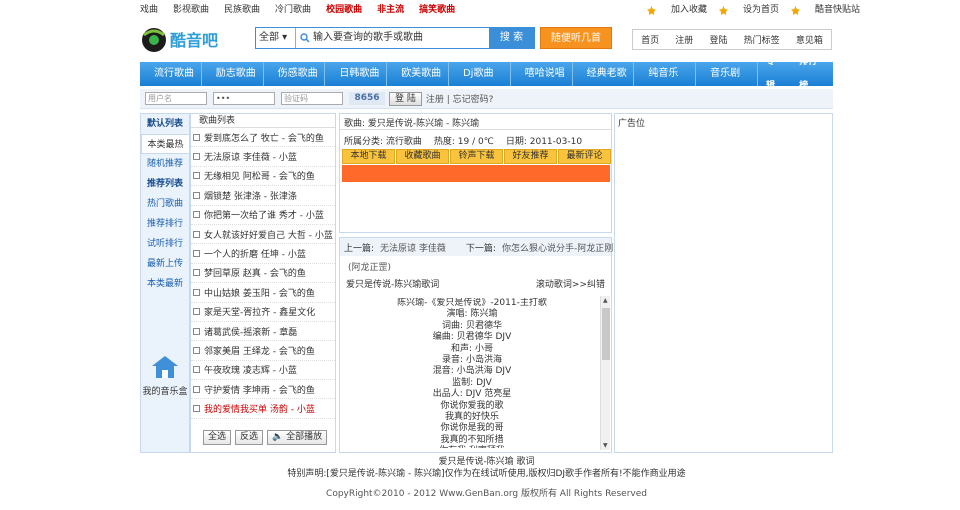 The height and width of the screenshot is (510, 960). I want to click on song-row: 中山姑娘 姜玉阳 - 会飞的鱼, so click(263, 293).